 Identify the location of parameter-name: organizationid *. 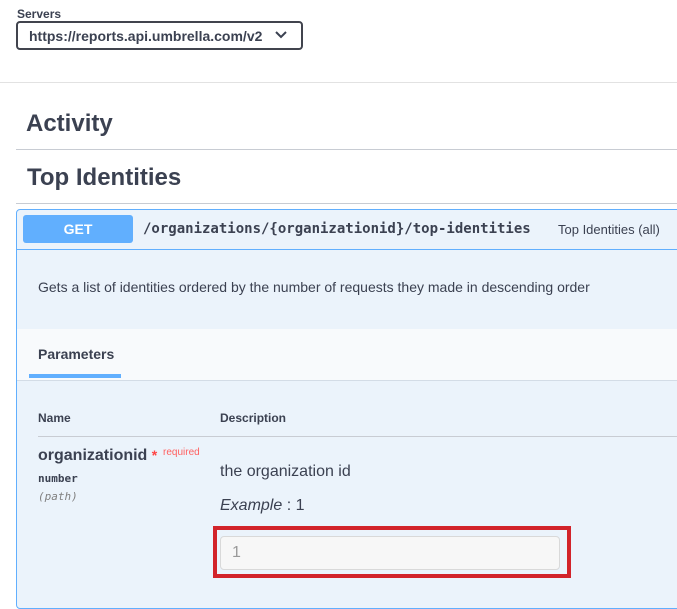
(97, 456).